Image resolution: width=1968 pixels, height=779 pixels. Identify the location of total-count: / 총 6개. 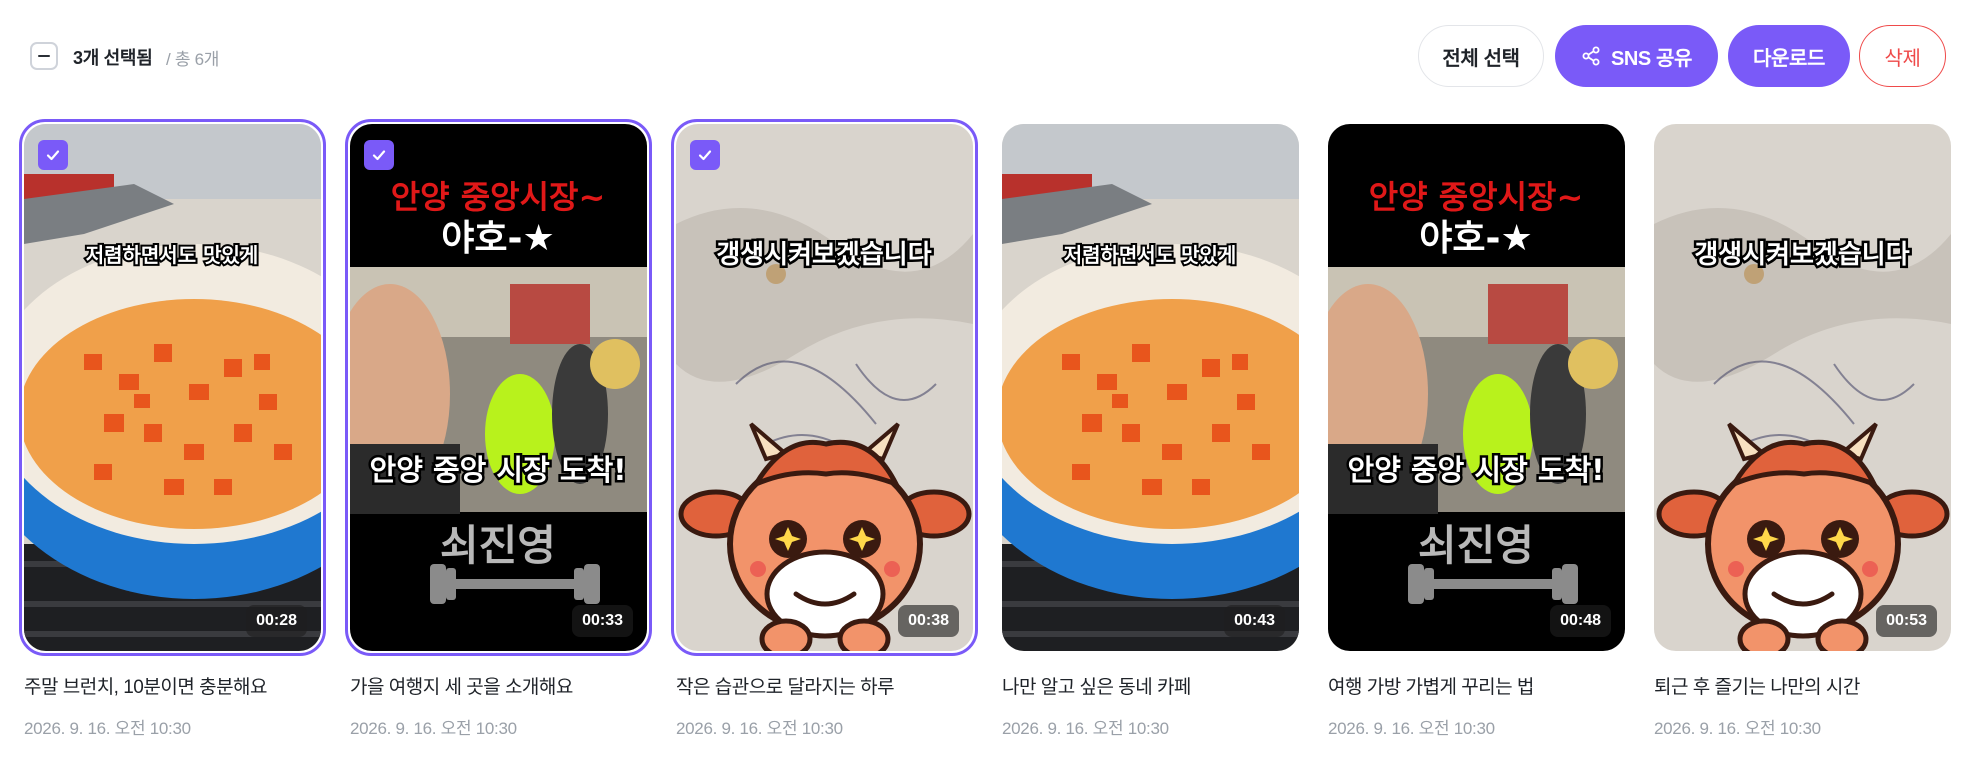
(193, 59).